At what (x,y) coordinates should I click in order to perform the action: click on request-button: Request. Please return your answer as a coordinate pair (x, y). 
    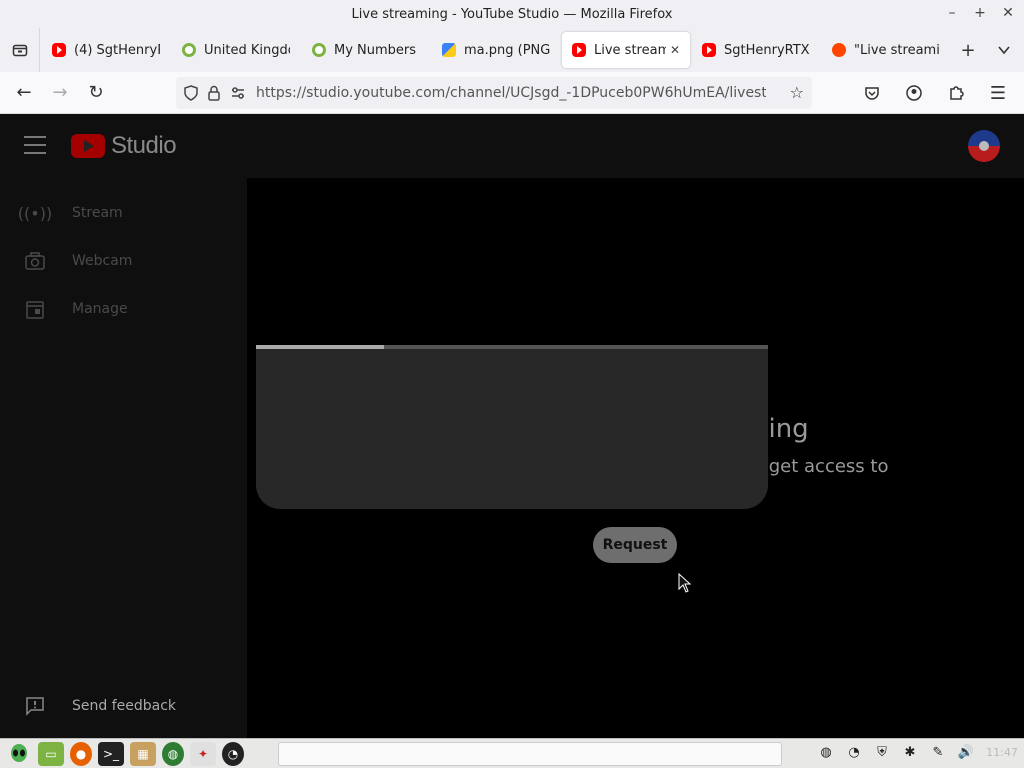
    Looking at the image, I should click on (635, 545).